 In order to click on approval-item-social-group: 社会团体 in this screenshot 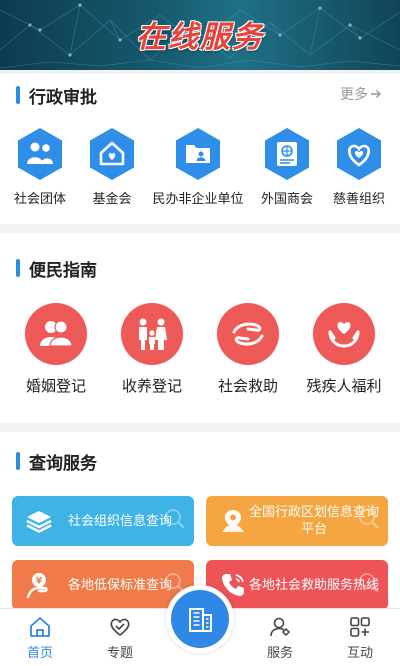, I will do `click(40, 166)`.